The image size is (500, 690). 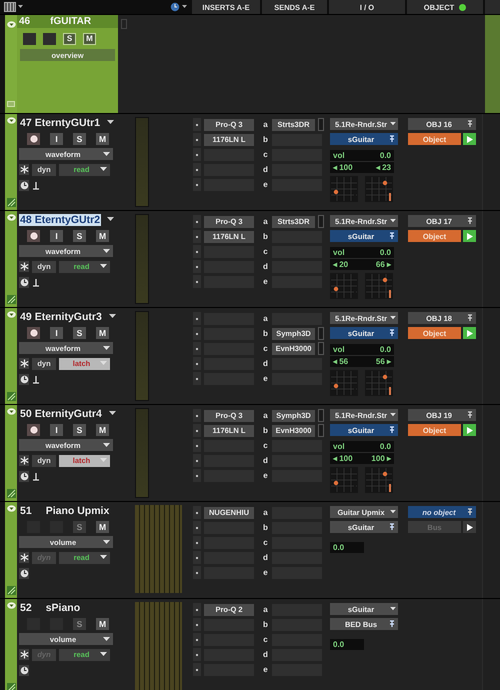 I want to click on pan-value: ◂ 100, so click(x=343, y=167).